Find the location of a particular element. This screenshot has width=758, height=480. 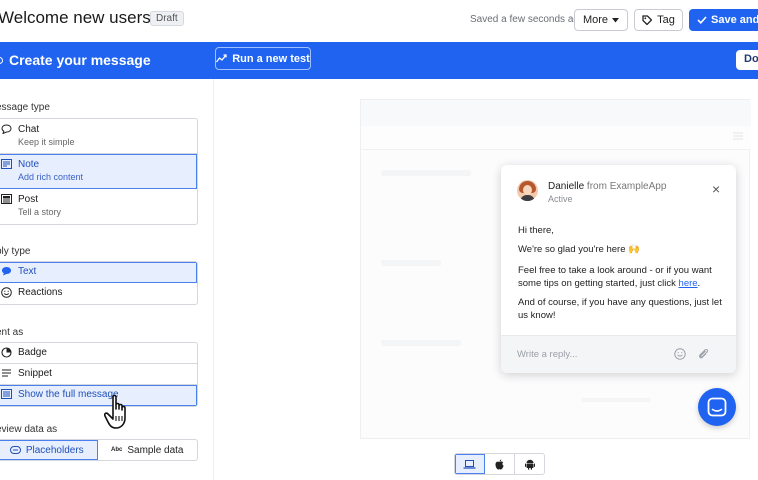

note-icon is located at coordinates (6, 165).